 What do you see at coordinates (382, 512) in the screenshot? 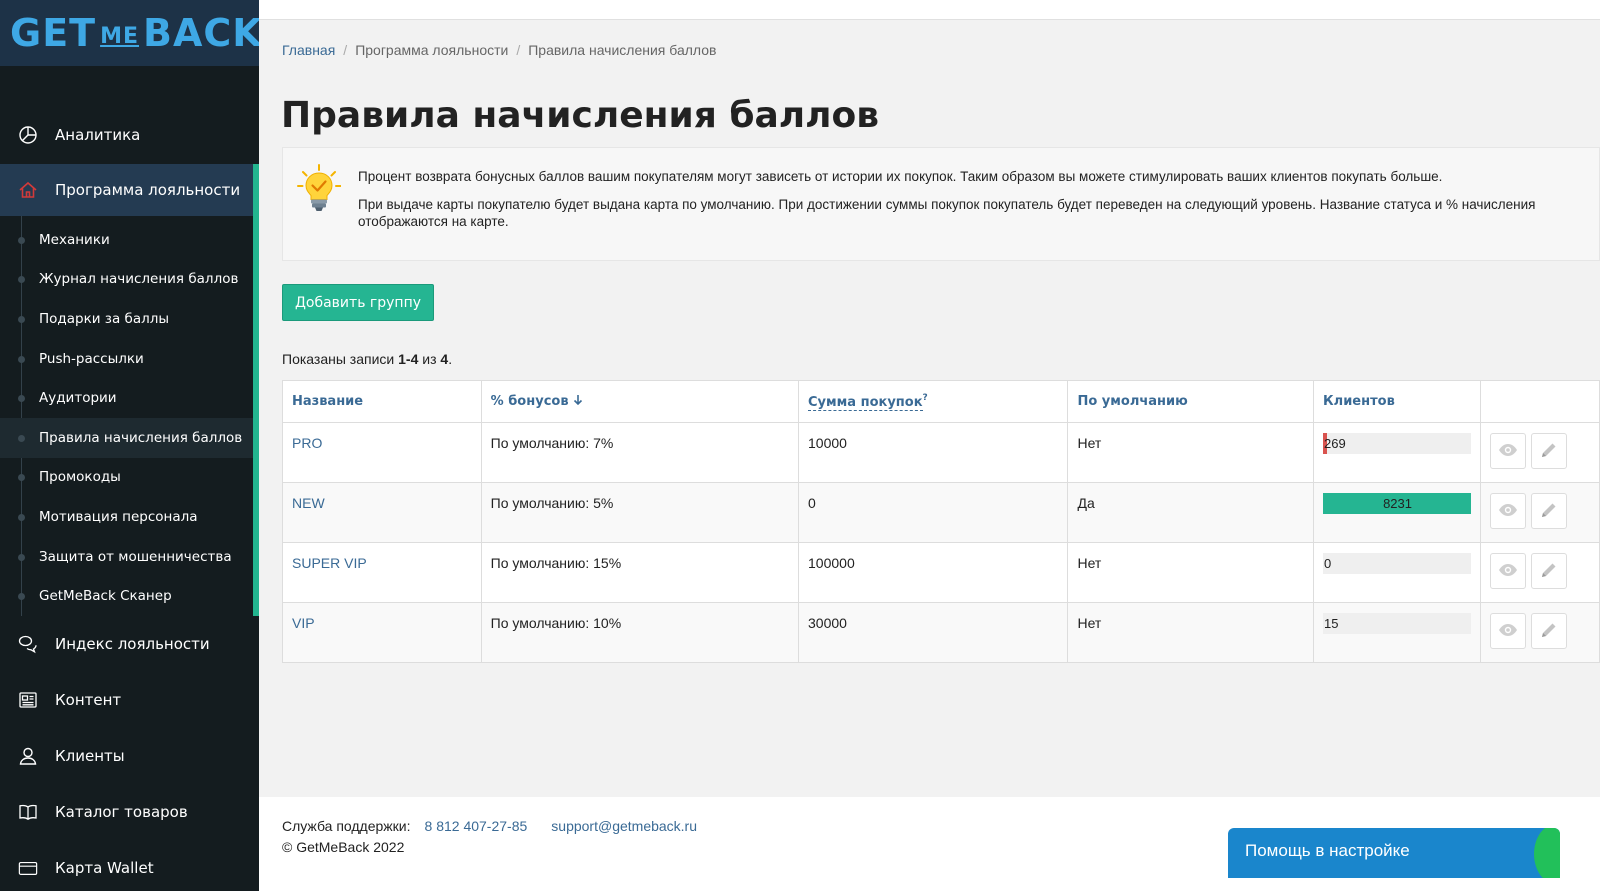
I see `cell-name: NEW` at bounding box center [382, 512].